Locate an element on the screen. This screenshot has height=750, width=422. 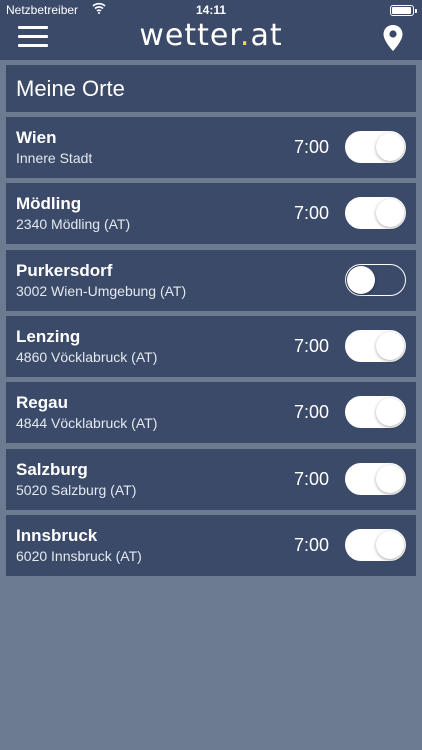
logo-text: wetter is located at coordinates (189, 35).